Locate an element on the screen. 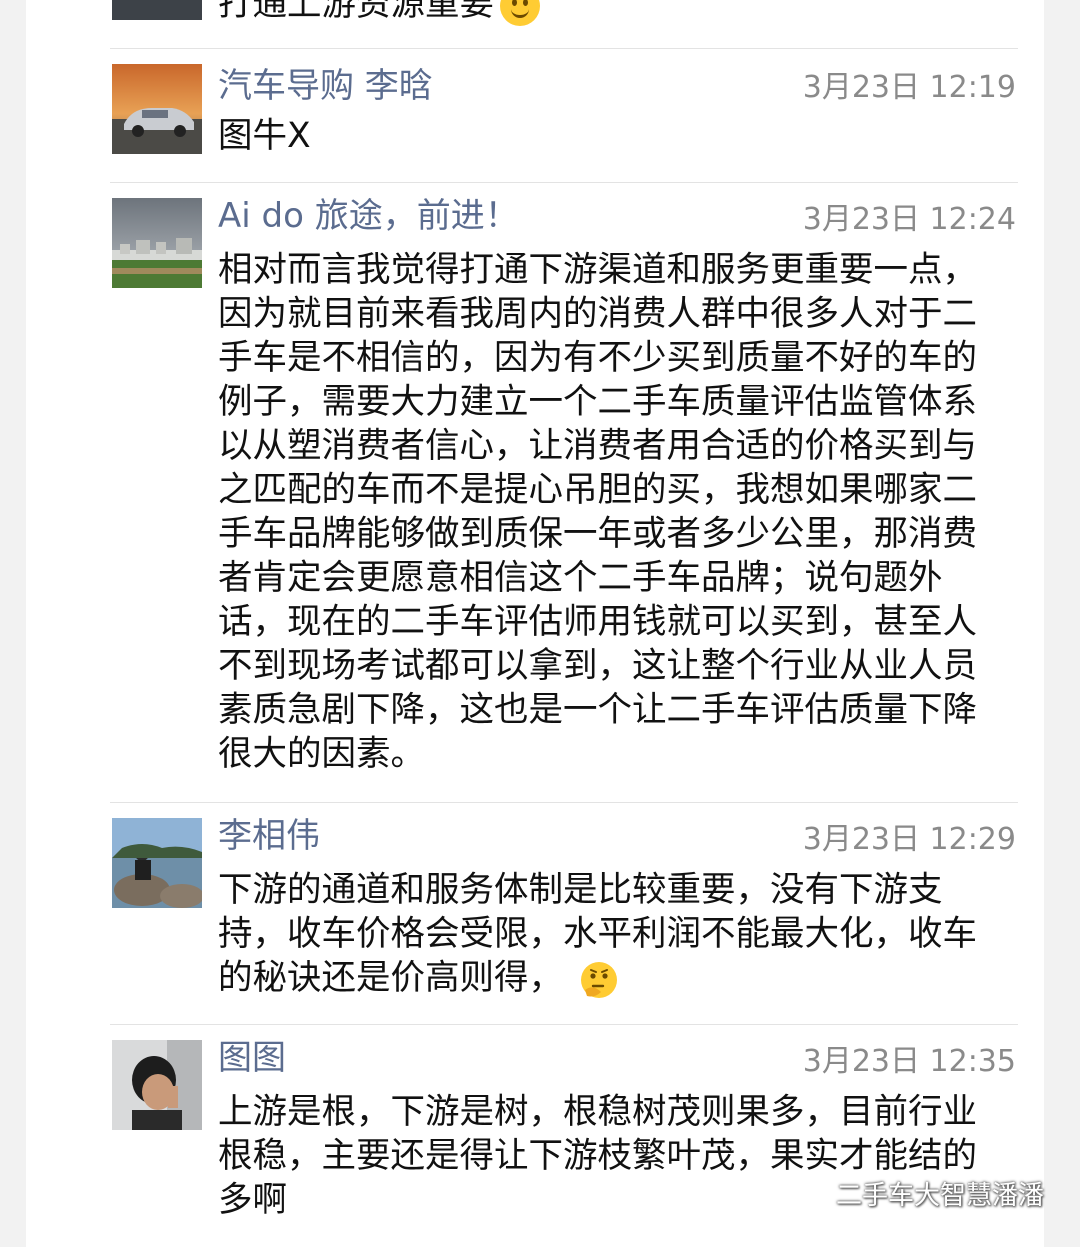 This screenshot has width=1080, height=1247. sender-name: 汽车导购 李晗 is located at coordinates (325, 86).